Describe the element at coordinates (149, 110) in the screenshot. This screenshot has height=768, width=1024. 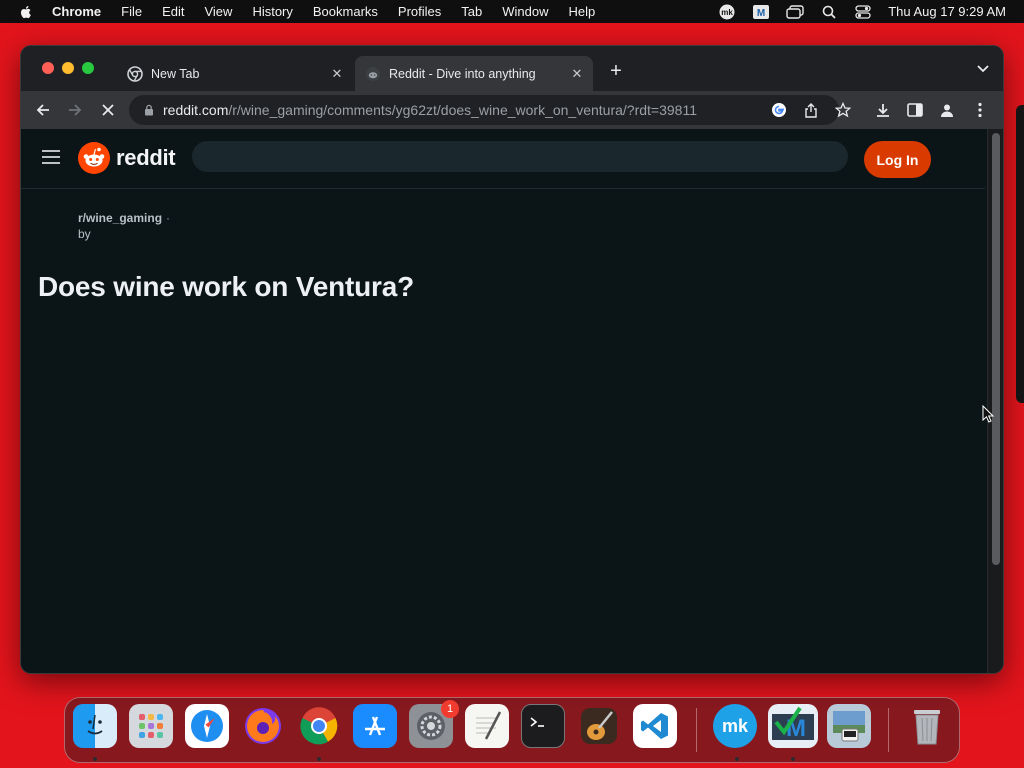
I see `lock-icon` at that location.